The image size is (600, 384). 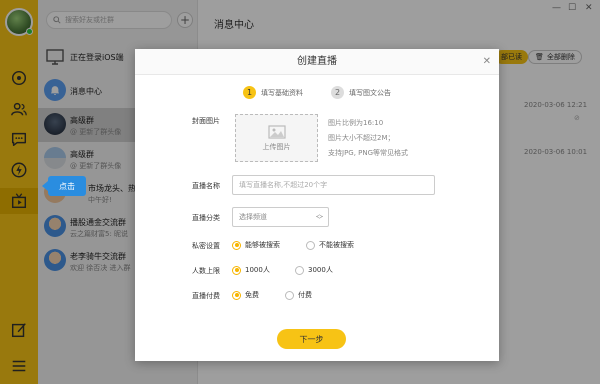 What do you see at coordinates (336, 245) in the screenshot?
I see `radio-label: 不能被搜索` at bounding box center [336, 245].